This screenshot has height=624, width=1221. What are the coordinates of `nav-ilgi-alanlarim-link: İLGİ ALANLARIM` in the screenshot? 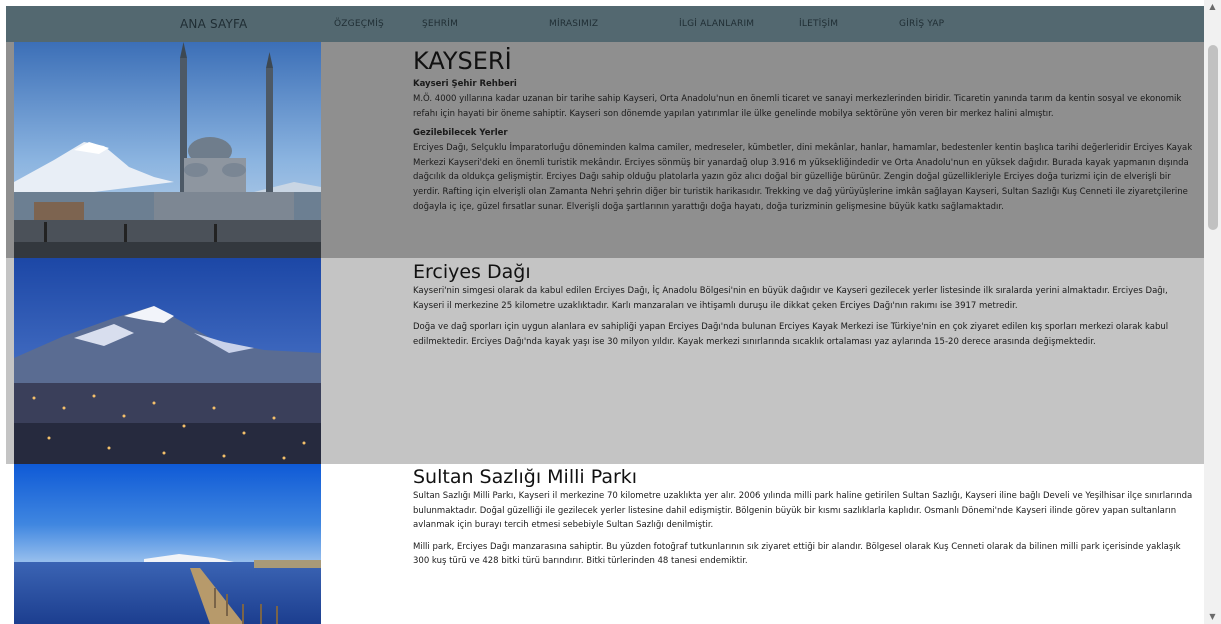 It's located at (716, 24).